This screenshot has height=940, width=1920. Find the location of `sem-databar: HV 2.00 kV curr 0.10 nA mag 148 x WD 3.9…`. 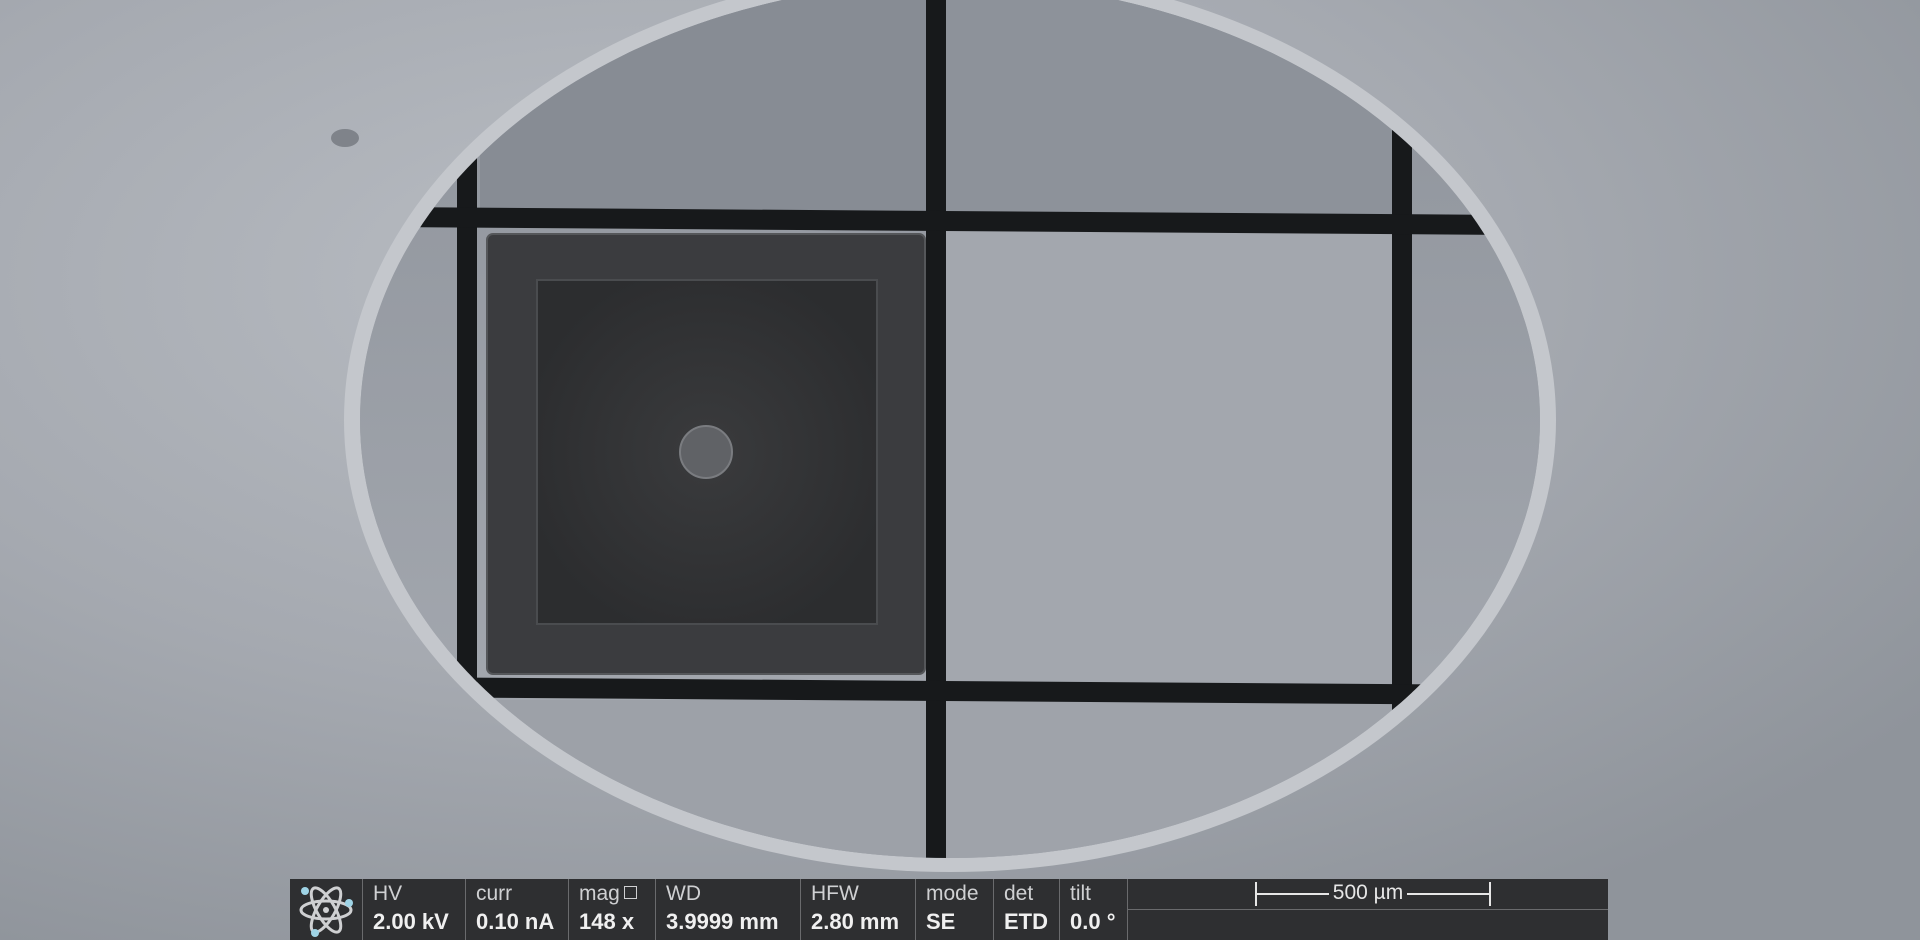

sem-databar: HV 2.00 kV curr 0.10 nA mag 148 x WD 3.9… is located at coordinates (949, 909).